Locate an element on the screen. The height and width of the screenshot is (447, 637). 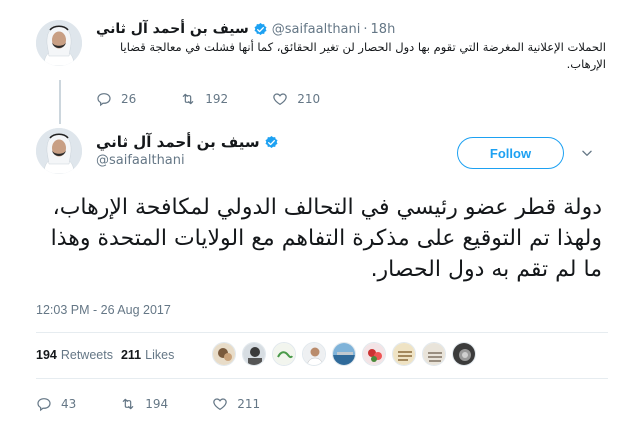
avatar is located at coordinates (59, 43).